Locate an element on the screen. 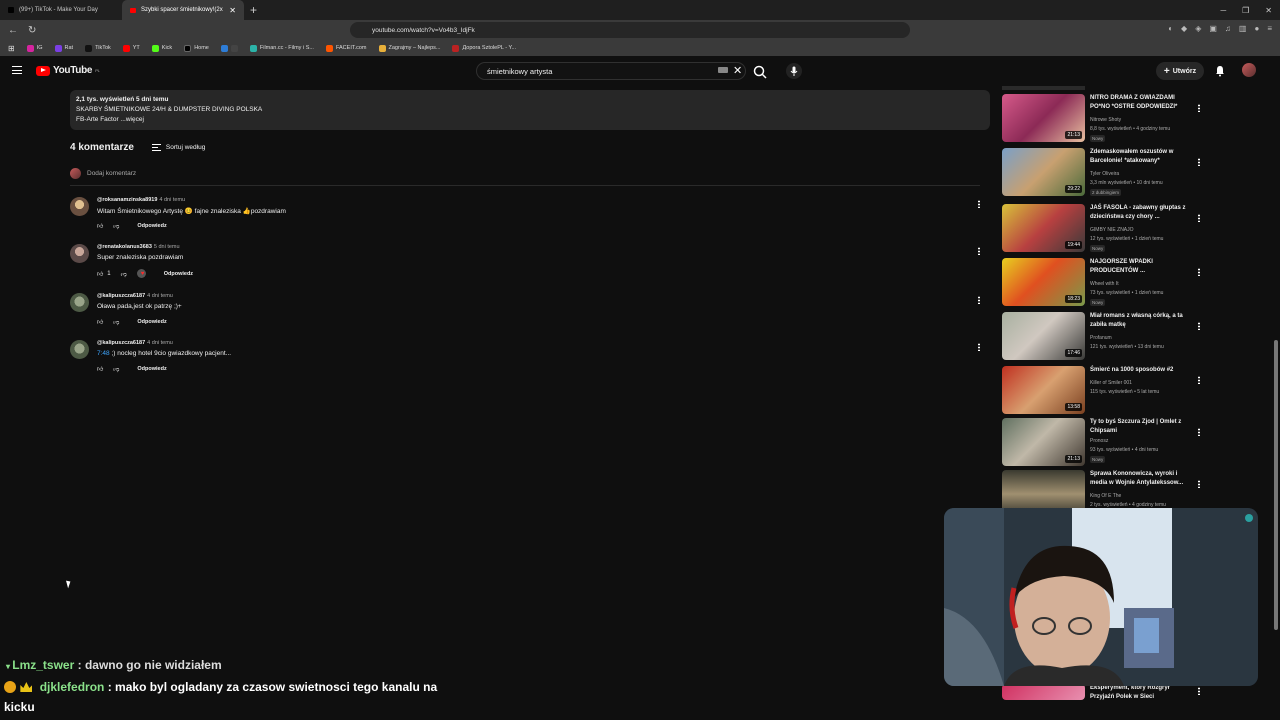 The image size is (1280, 720). add-comment-field: Dodaj komentarz is located at coordinates (525, 177).